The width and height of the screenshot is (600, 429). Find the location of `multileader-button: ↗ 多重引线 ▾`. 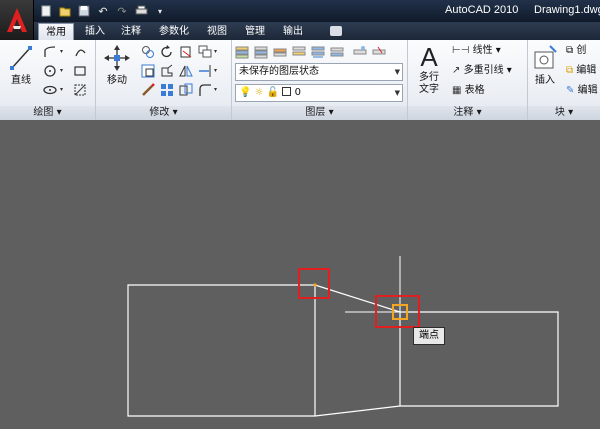

multileader-button: ↗ 多重引线 ▾ is located at coordinates (482, 71).